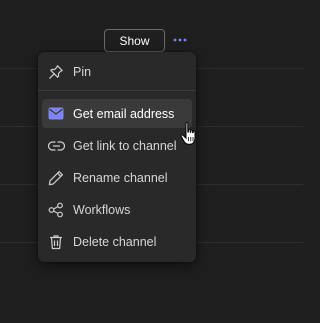 The height and width of the screenshot is (323, 320). I want to click on menu-item-delete-channel: Delete channel, so click(117, 241).